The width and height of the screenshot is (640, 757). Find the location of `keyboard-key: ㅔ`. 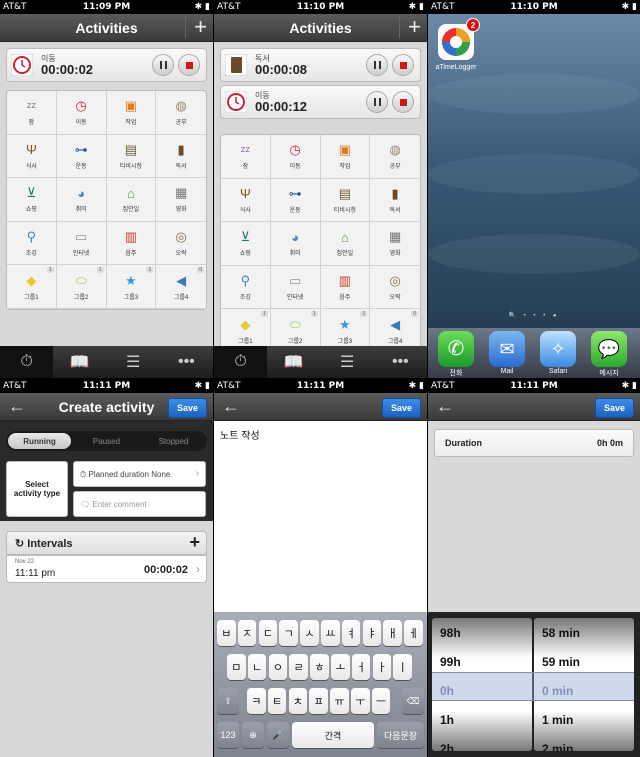

keyboard-key: ㅔ is located at coordinates (413, 633).